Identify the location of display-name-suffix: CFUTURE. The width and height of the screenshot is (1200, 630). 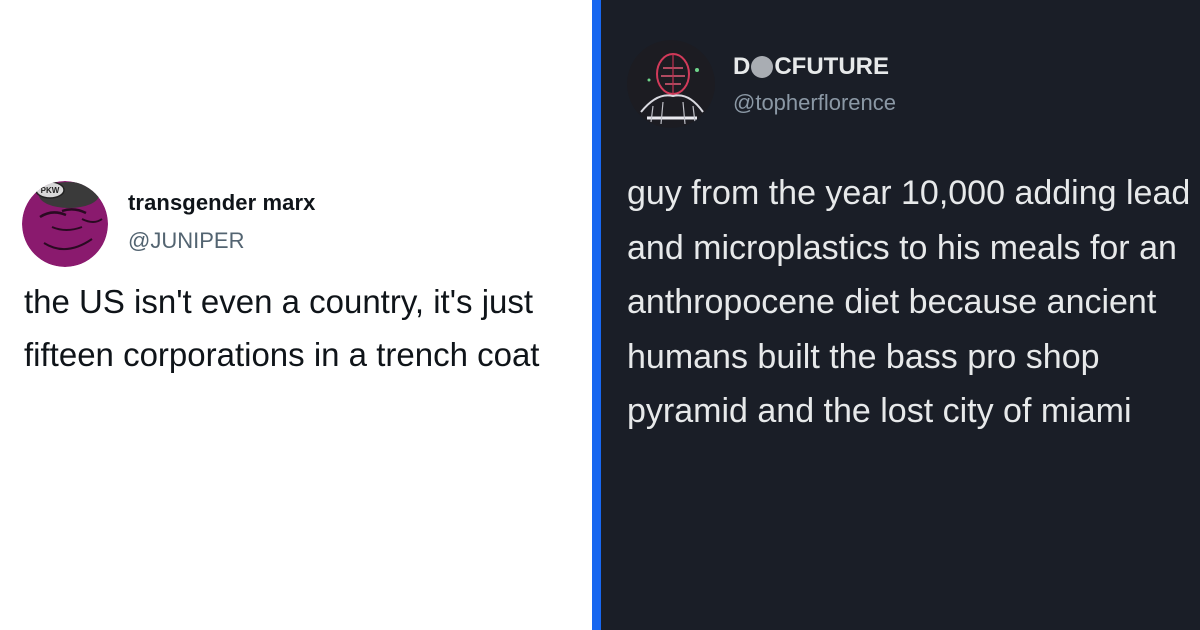
(831, 66).